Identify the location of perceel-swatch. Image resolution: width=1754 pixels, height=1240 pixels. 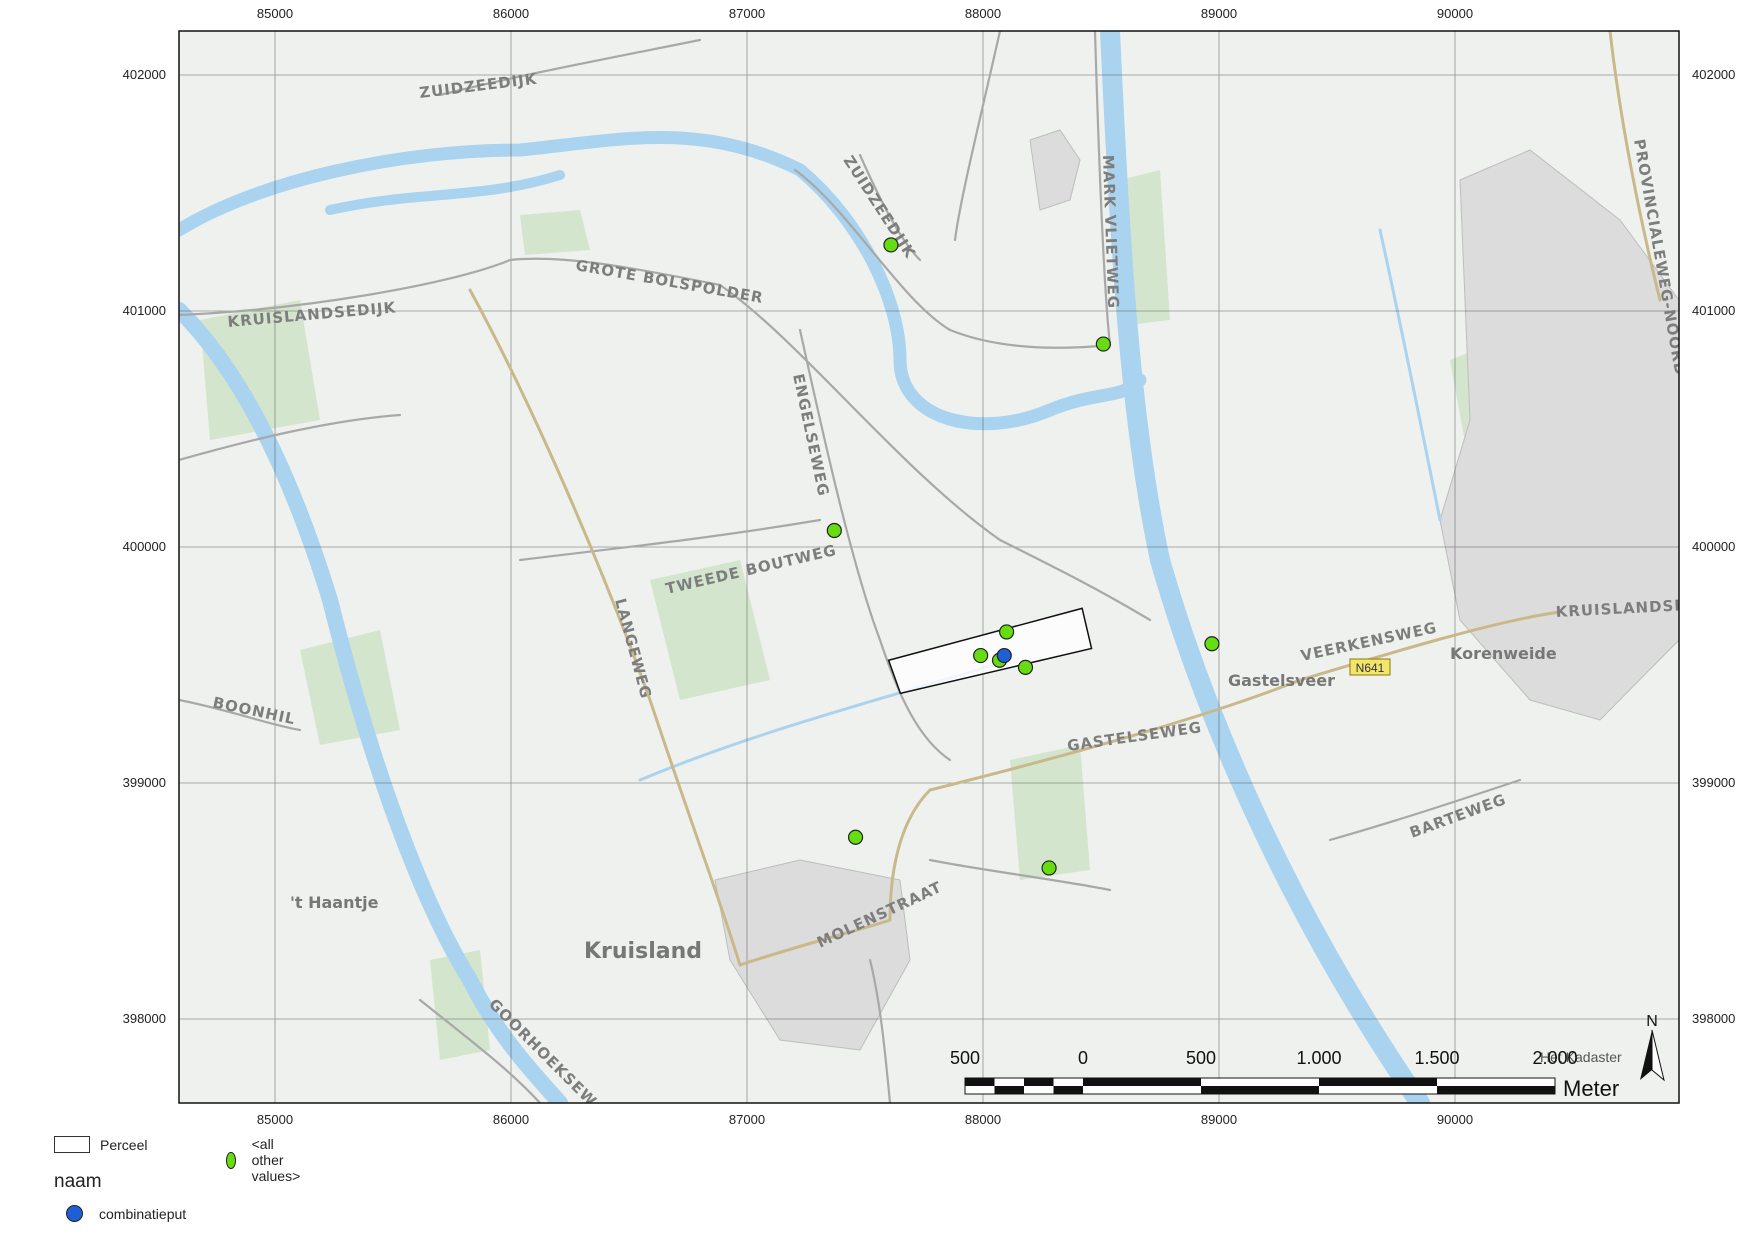
(72, 1144).